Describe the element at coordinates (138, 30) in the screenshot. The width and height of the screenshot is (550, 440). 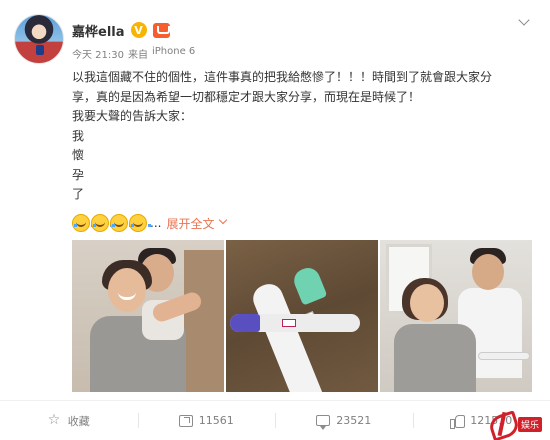
I see `verified-badge-icon: V` at that location.